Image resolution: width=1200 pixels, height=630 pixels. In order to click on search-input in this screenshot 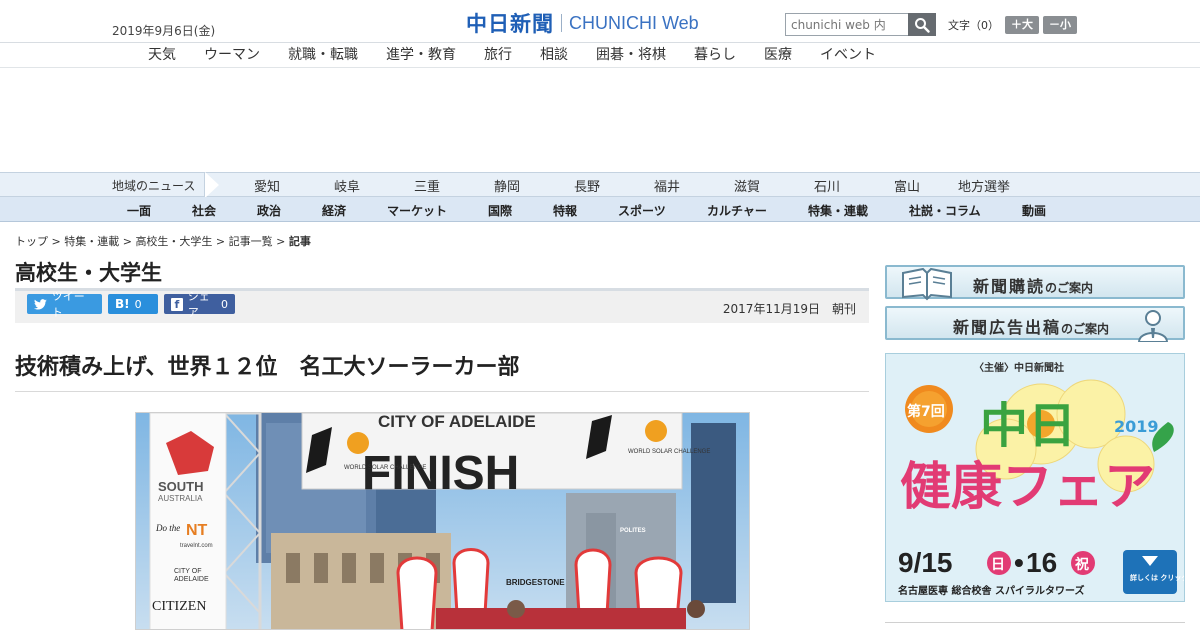, I will do `click(846, 24)`.